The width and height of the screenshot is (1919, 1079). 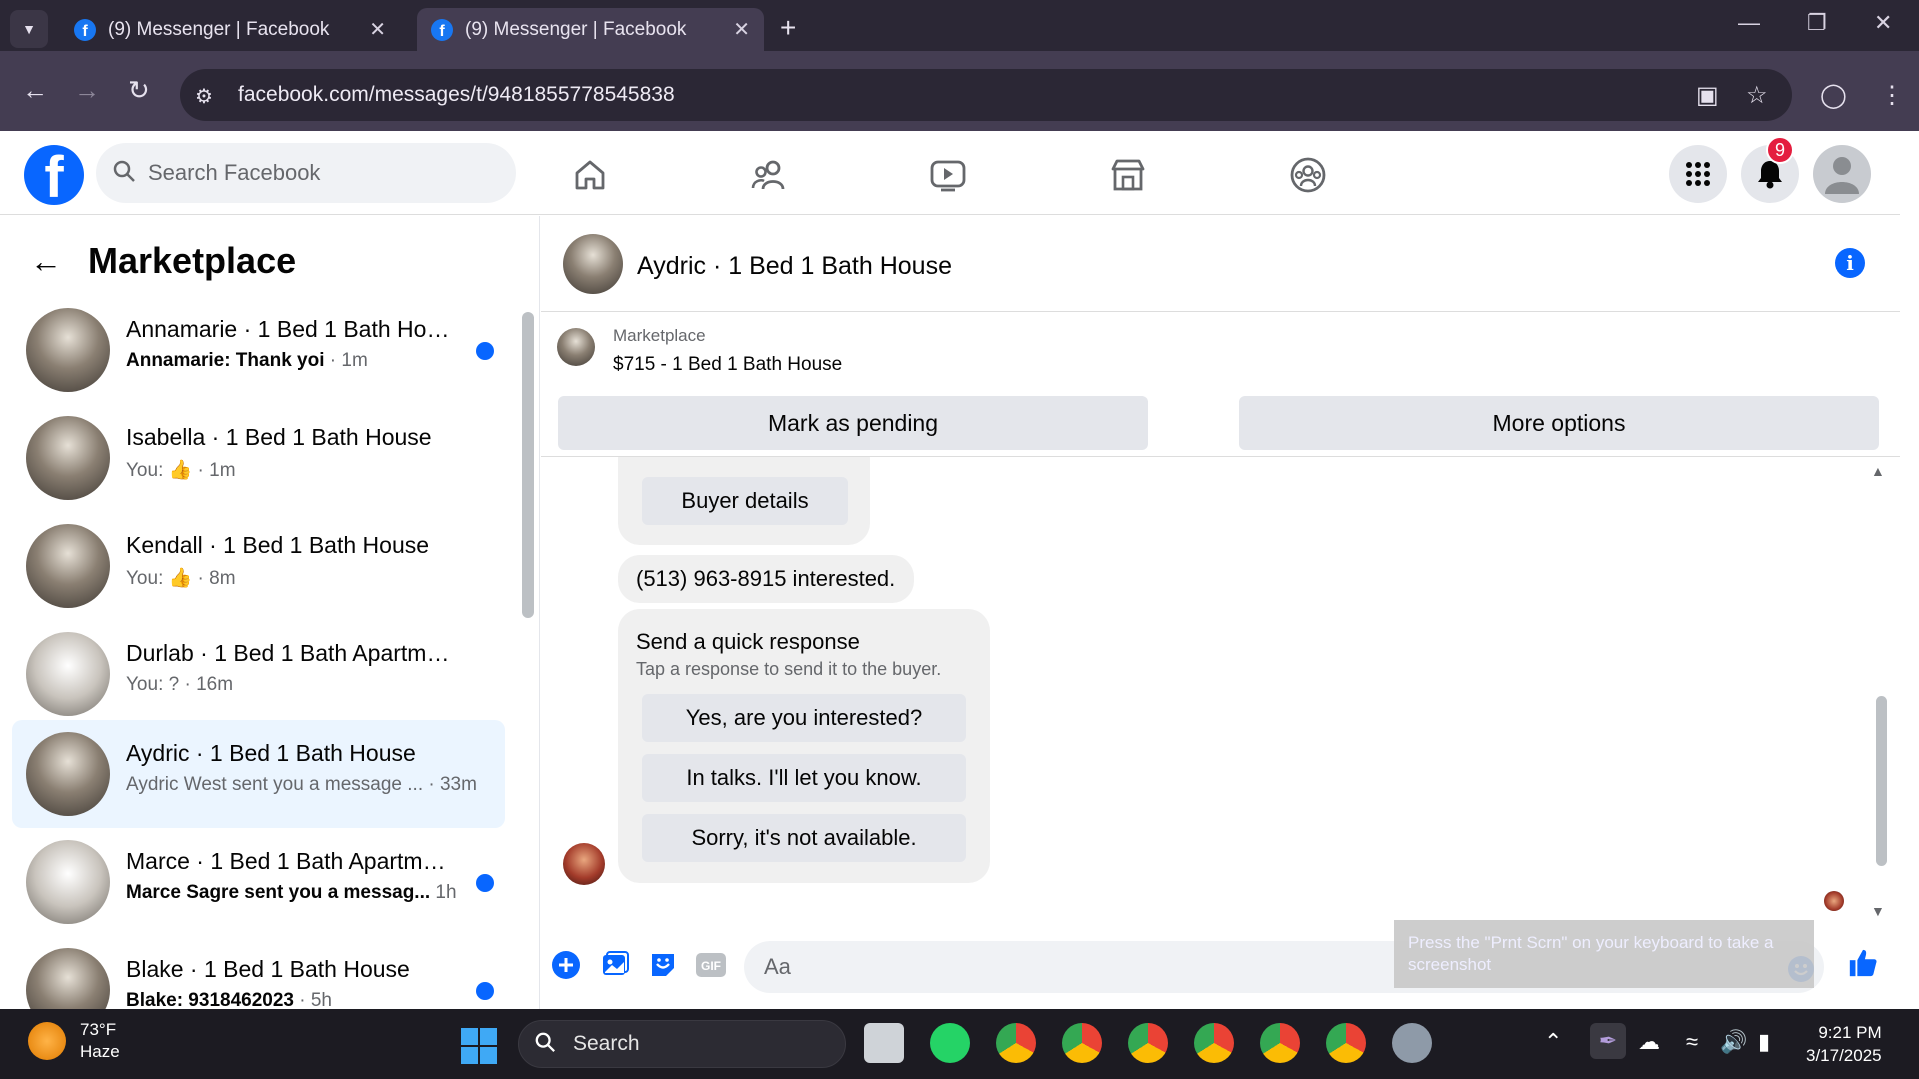 I want to click on site-settings-icon: ⚙, so click(x=204, y=96).